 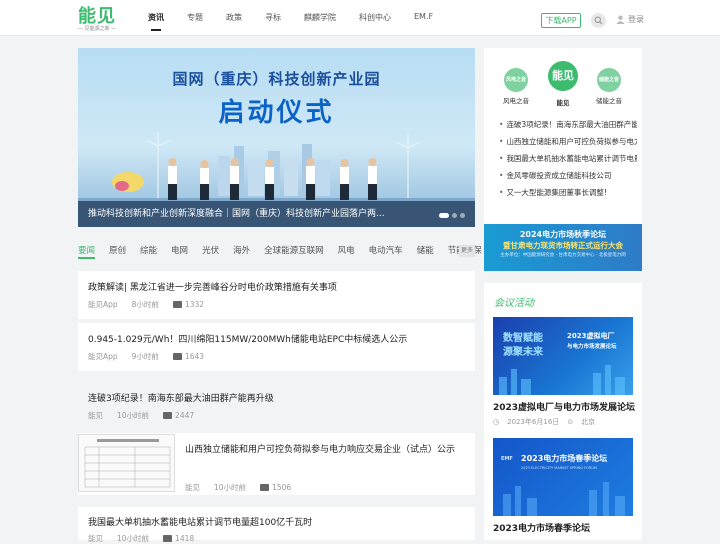 I want to click on tab-wind: 风电, so click(x=346, y=252).